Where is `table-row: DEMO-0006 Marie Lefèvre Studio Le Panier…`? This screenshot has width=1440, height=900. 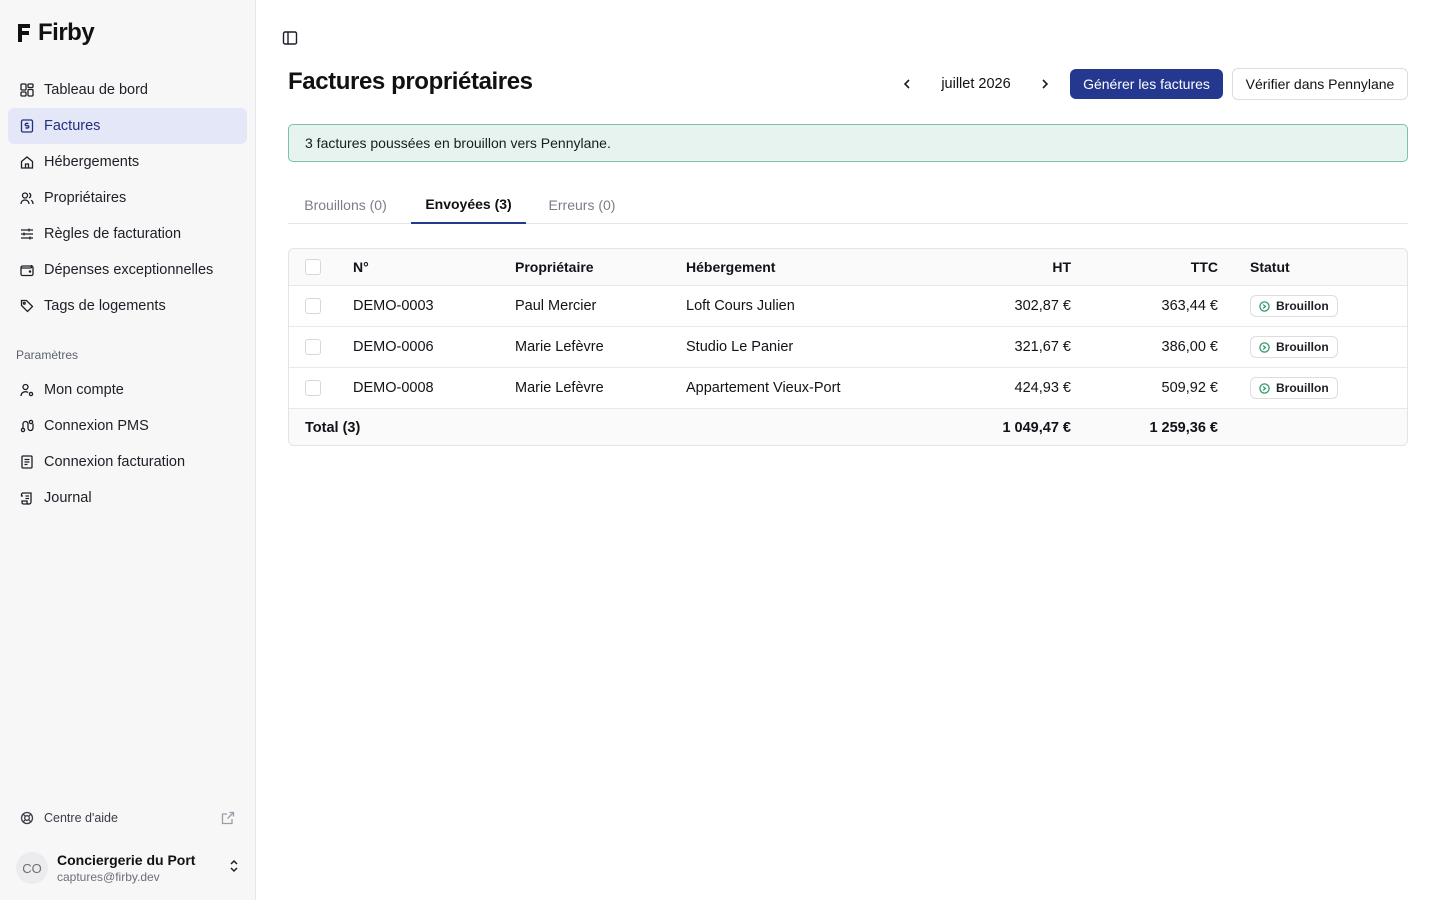
table-row: DEMO-0006 Marie Lefèvre Studio Le Panier… is located at coordinates (848, 347).